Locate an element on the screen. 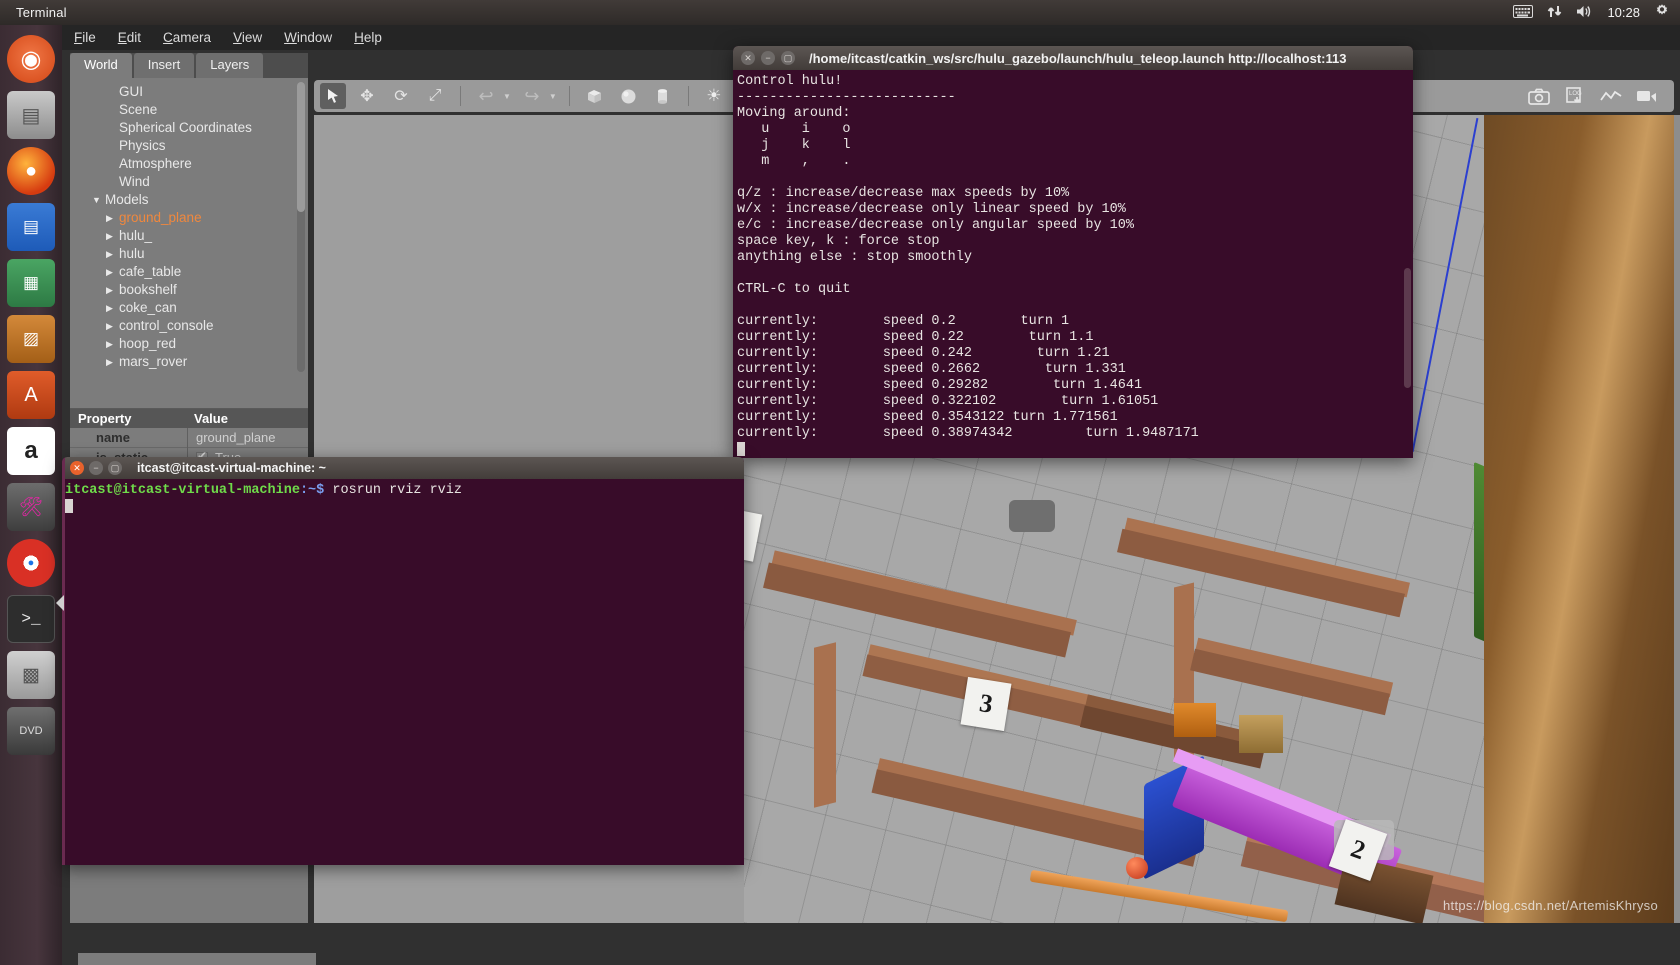 This screenshot has width=1680, height=965. launcher-item-amazon: a is located at coordinates (31, 451).